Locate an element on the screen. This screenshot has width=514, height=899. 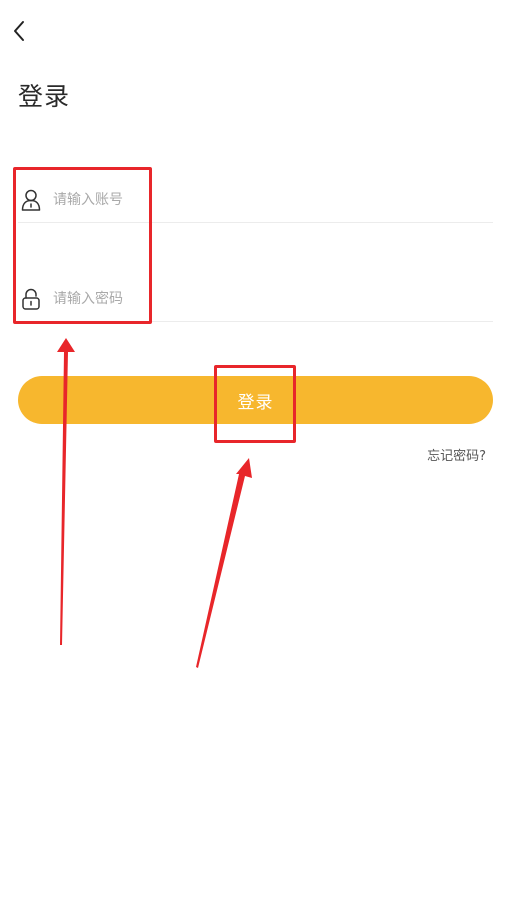
back-button is located at coordinates (19, 31).